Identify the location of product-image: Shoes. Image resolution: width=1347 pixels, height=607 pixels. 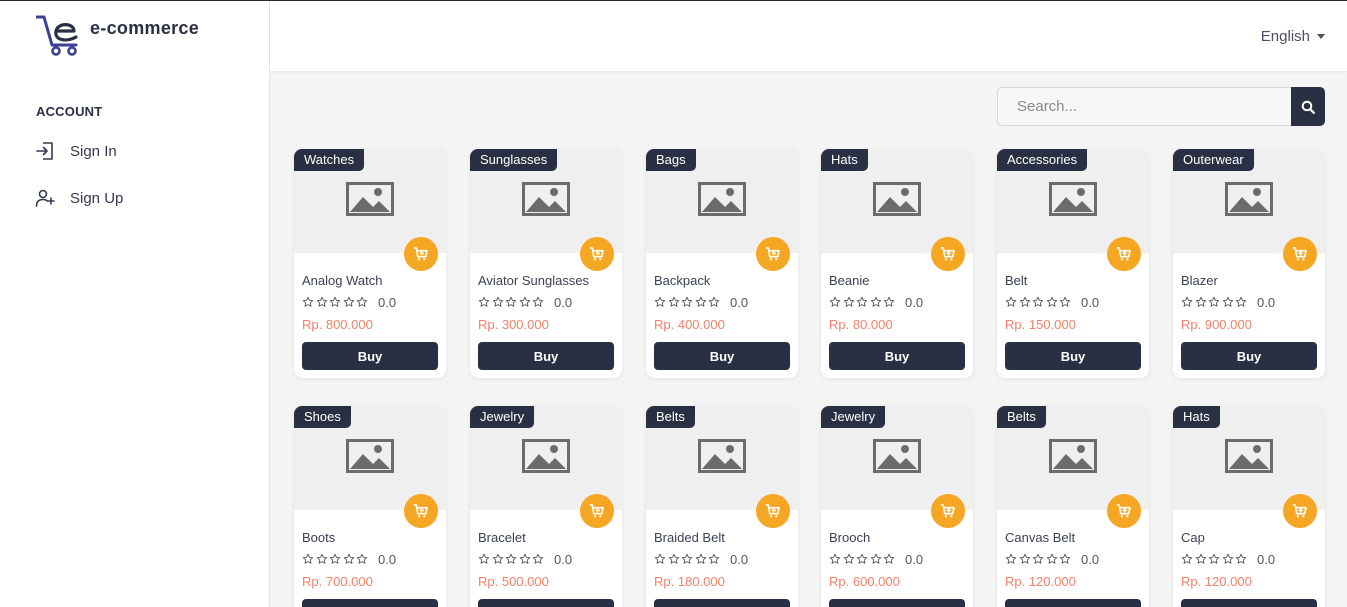
(370, 467).